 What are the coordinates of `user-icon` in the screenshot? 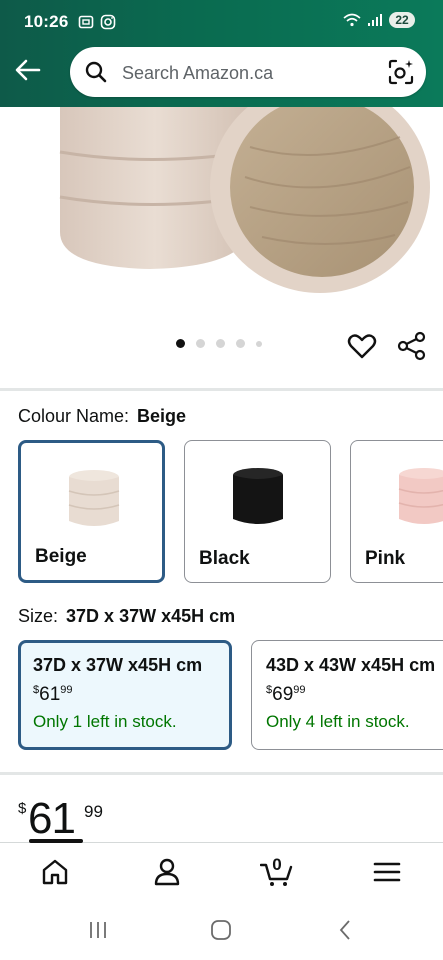 It's located at (167, 872).